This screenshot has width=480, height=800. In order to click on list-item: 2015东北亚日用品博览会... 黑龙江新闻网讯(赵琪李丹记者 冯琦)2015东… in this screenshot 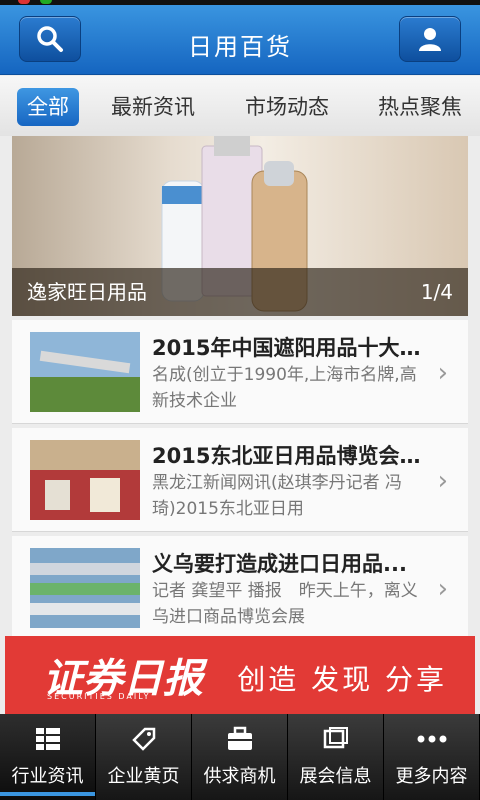, I will do `click(240, 480)`.